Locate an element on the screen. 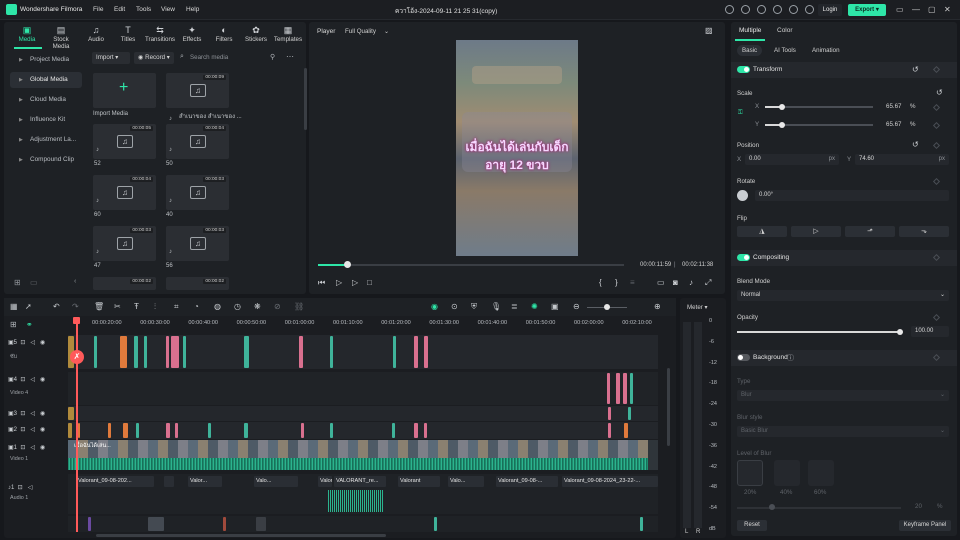 This screenshot has width=960, height=540. position-x-field: 0.00 px is located at coordinates (792, 159).